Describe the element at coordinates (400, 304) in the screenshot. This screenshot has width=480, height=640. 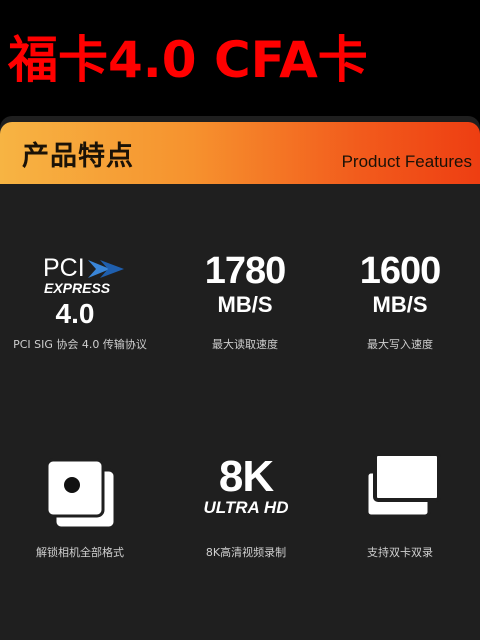
I see `write-speed-unit: MB/S` at that location.